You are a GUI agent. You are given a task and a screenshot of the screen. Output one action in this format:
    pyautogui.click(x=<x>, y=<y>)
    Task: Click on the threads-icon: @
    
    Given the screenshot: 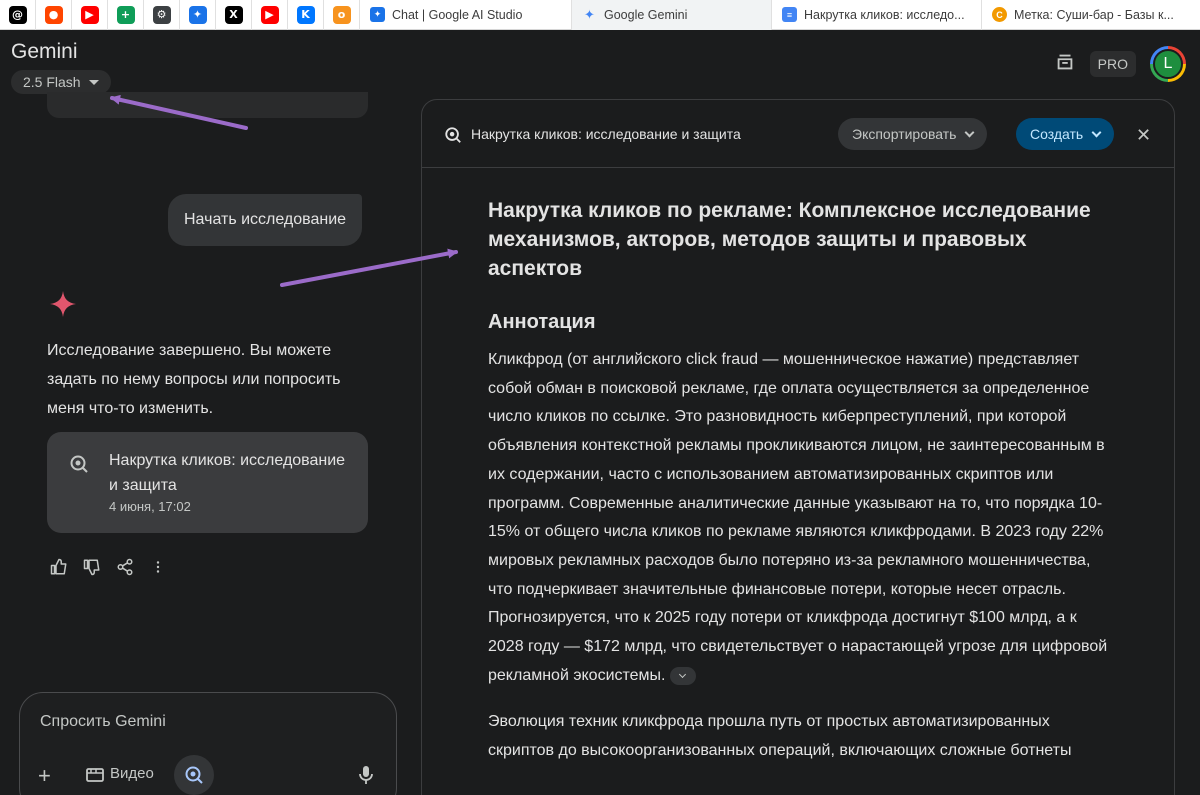 What is the action you would take?
    pyautogui.click(x=17, y=14)
    